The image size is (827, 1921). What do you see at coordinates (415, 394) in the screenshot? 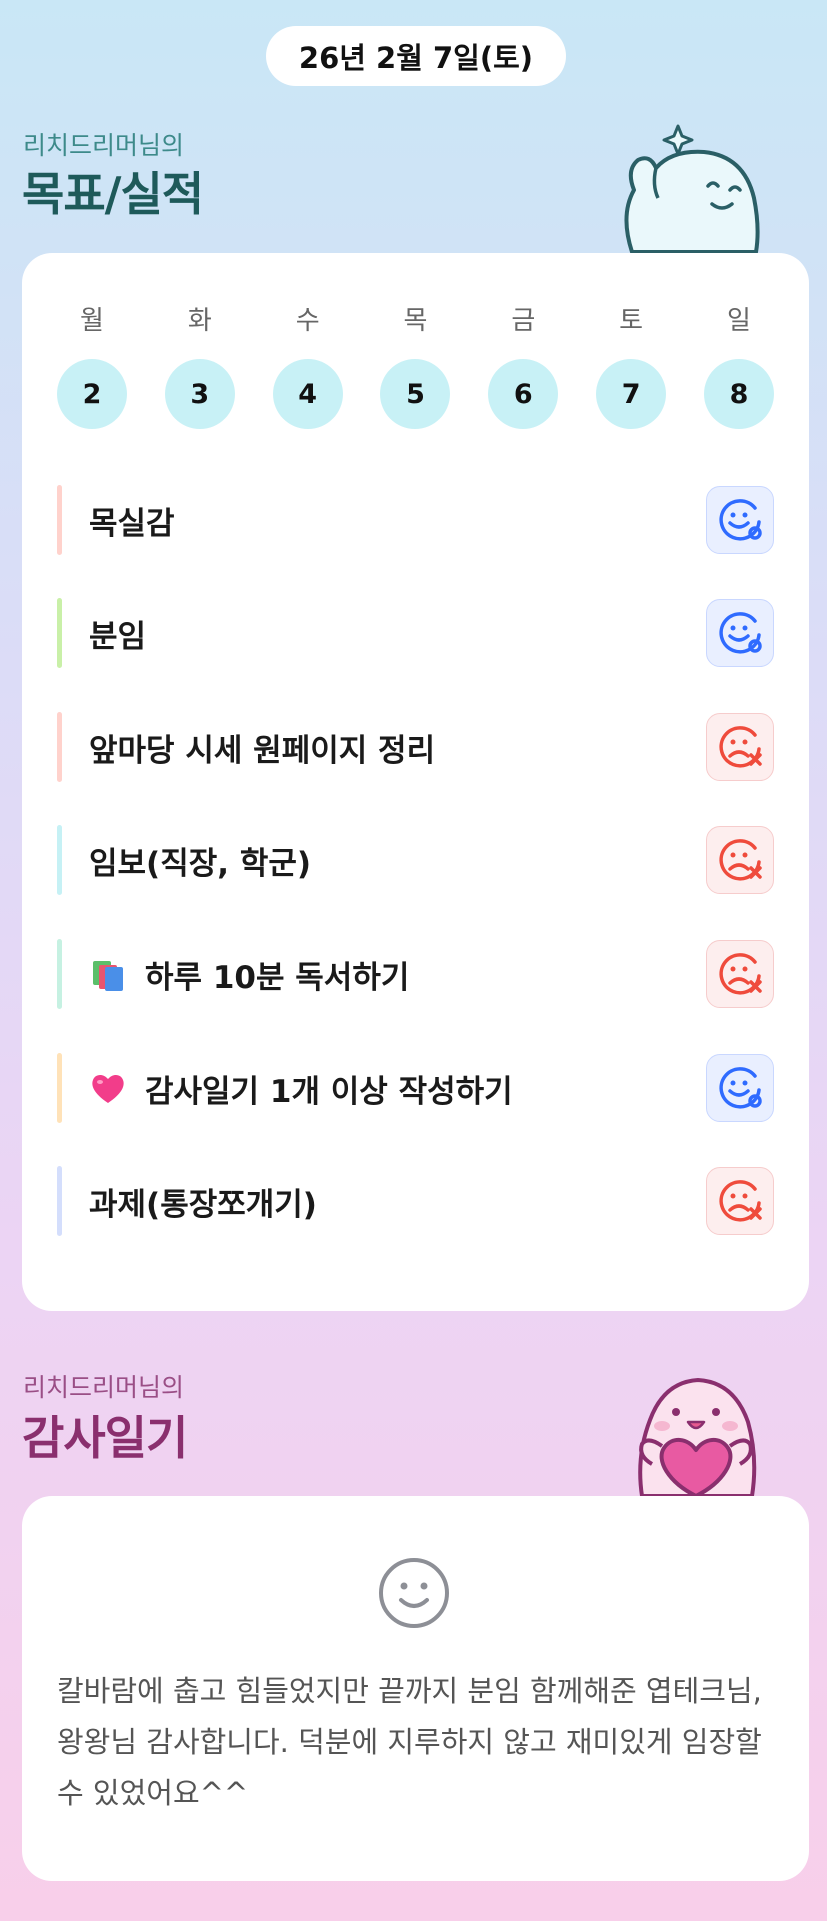
I see `day-number: 5` at bounding box center [415, 394].